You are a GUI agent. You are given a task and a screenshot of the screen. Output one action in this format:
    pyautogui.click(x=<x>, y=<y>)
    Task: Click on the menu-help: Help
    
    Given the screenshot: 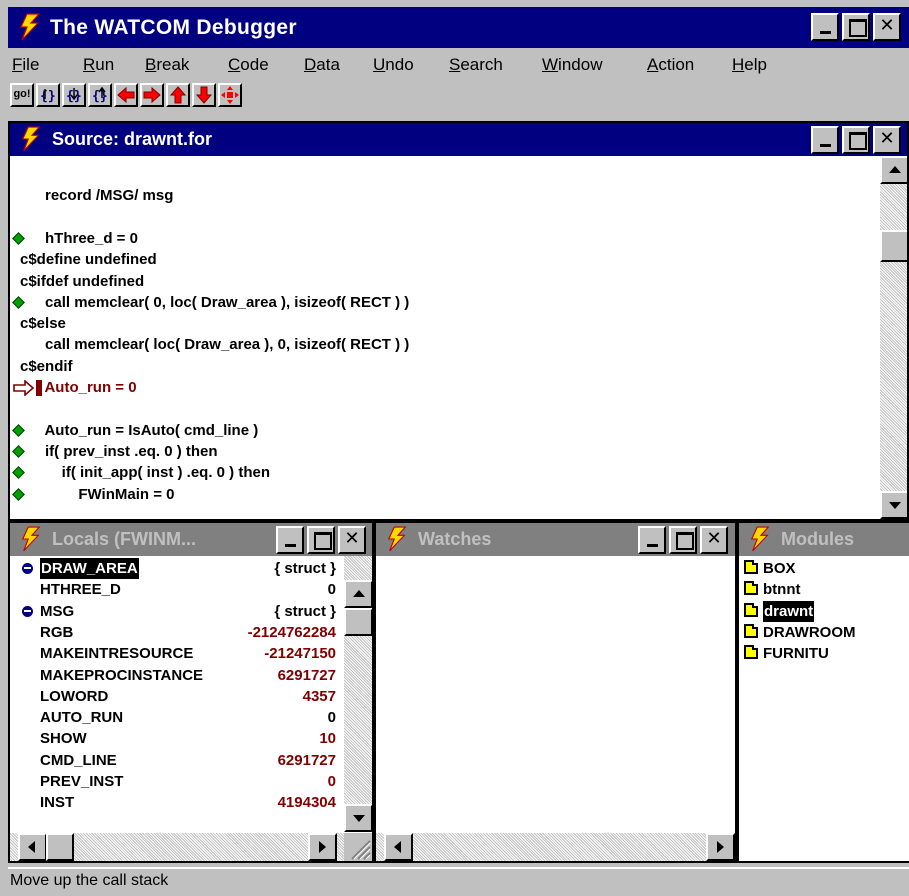 What is the action you would take?
    pyautogui.click(x=749, y=65)
    